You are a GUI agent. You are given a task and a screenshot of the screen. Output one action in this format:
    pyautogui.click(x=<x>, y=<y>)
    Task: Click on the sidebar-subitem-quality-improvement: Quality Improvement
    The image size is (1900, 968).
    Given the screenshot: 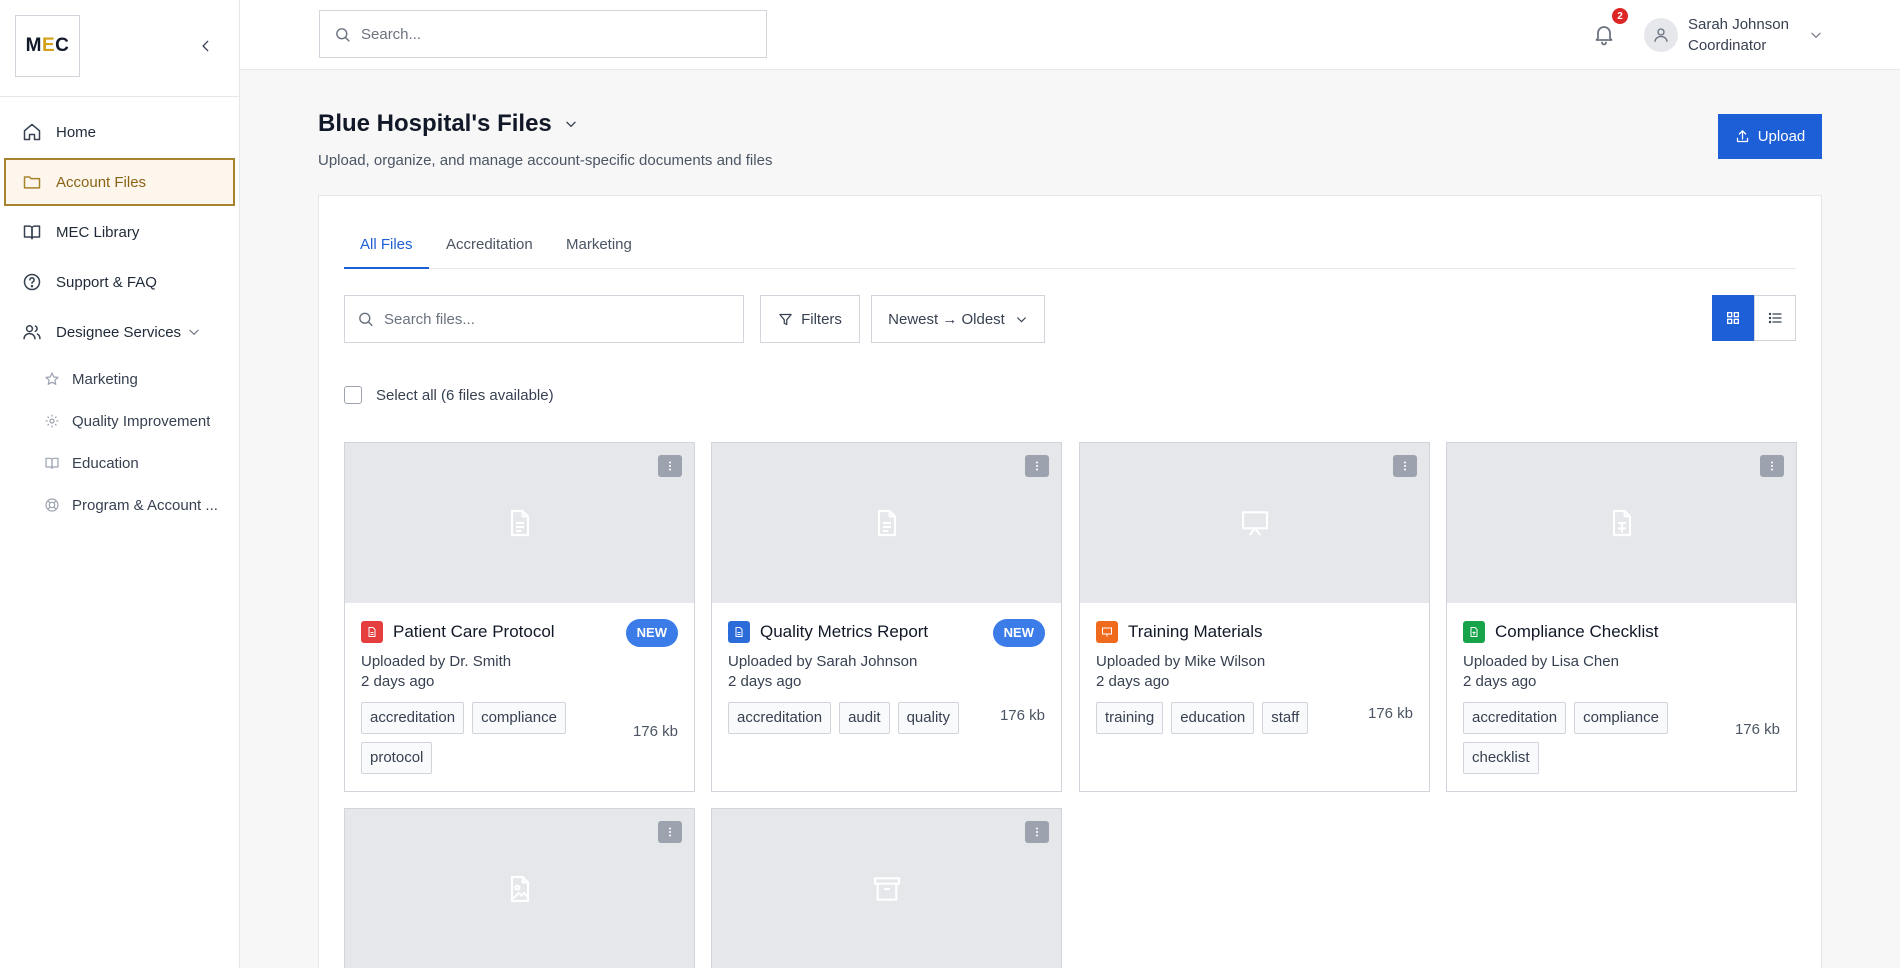 What is the action you would take?
    pyautogui.click(x=119, y=421)
    